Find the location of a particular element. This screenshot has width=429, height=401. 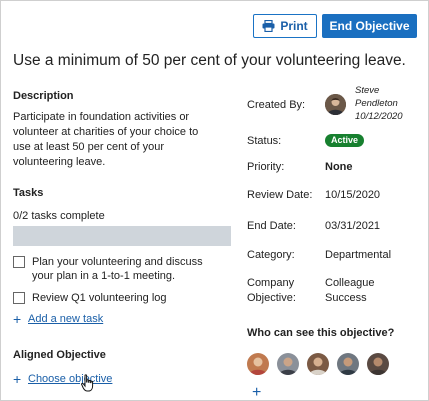

priority-value: None is located at coordinates (339, 167).